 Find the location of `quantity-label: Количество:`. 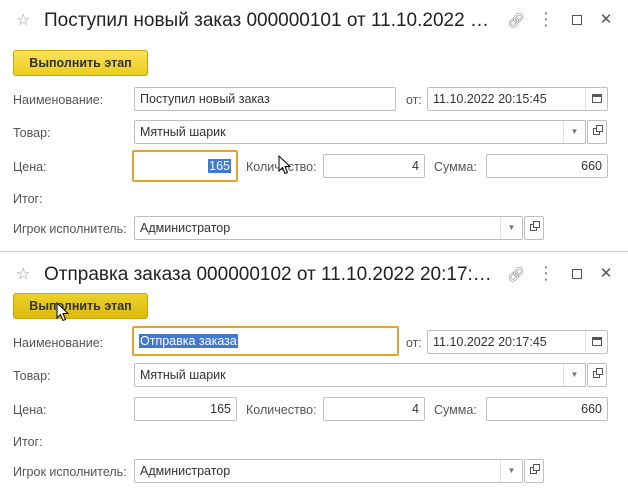

quantity-label: Количество: is located at coordinates (281, 410).